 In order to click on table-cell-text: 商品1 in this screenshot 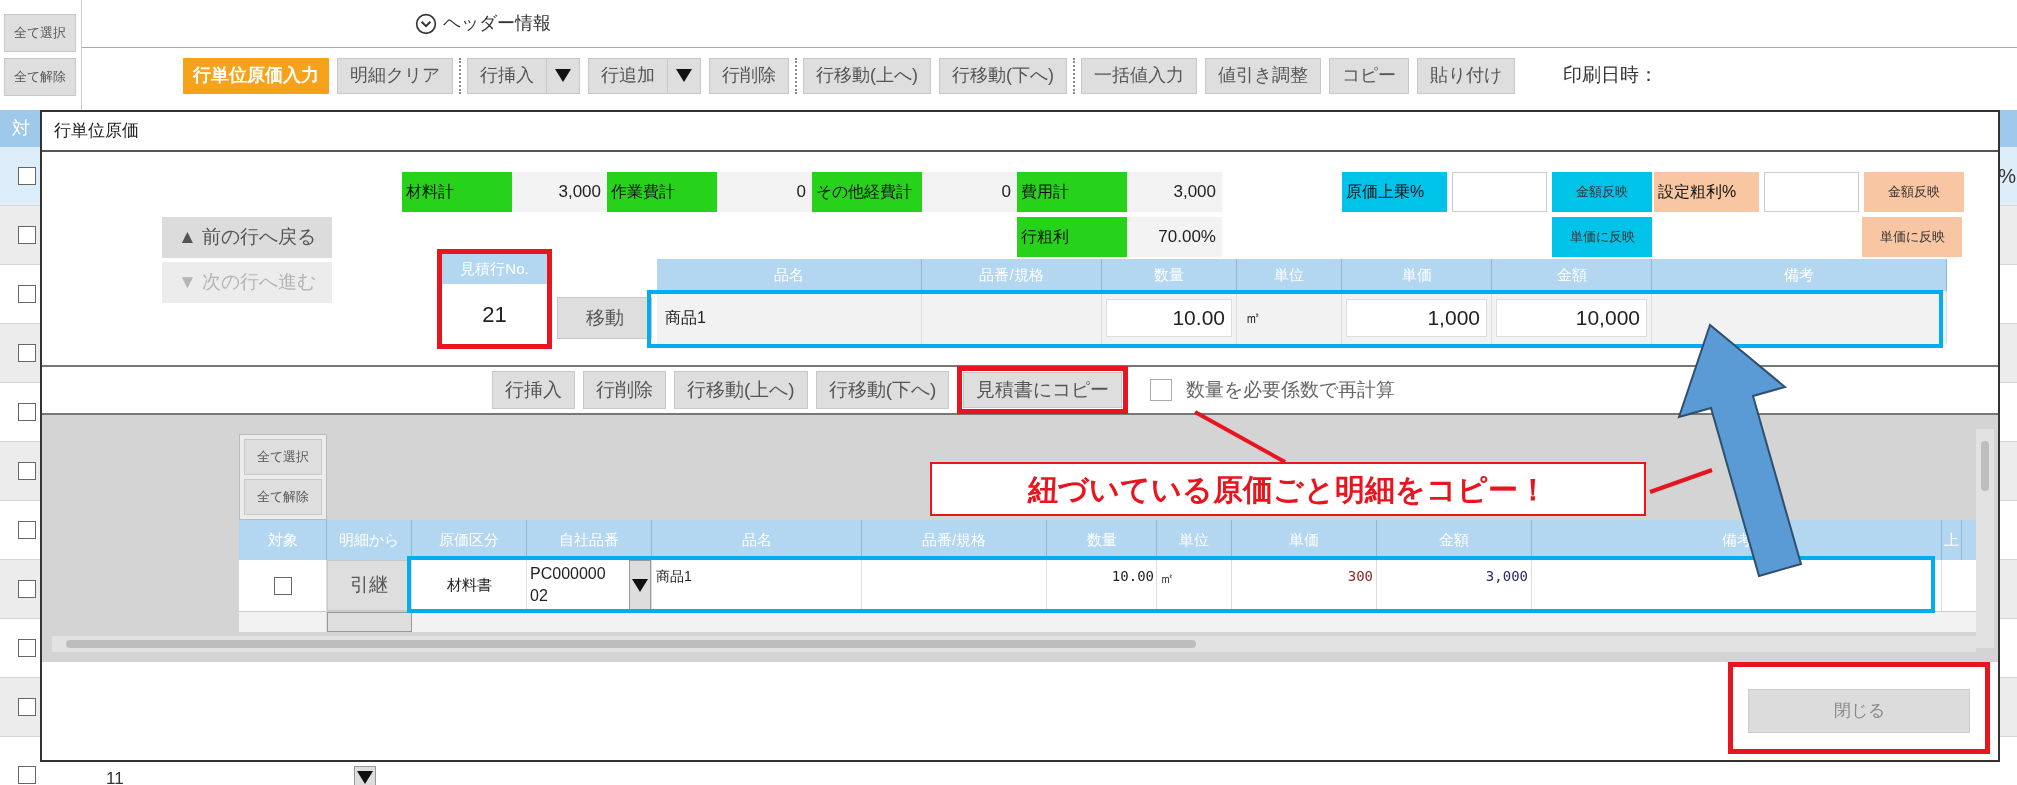, I will do `click(685, 317)`.